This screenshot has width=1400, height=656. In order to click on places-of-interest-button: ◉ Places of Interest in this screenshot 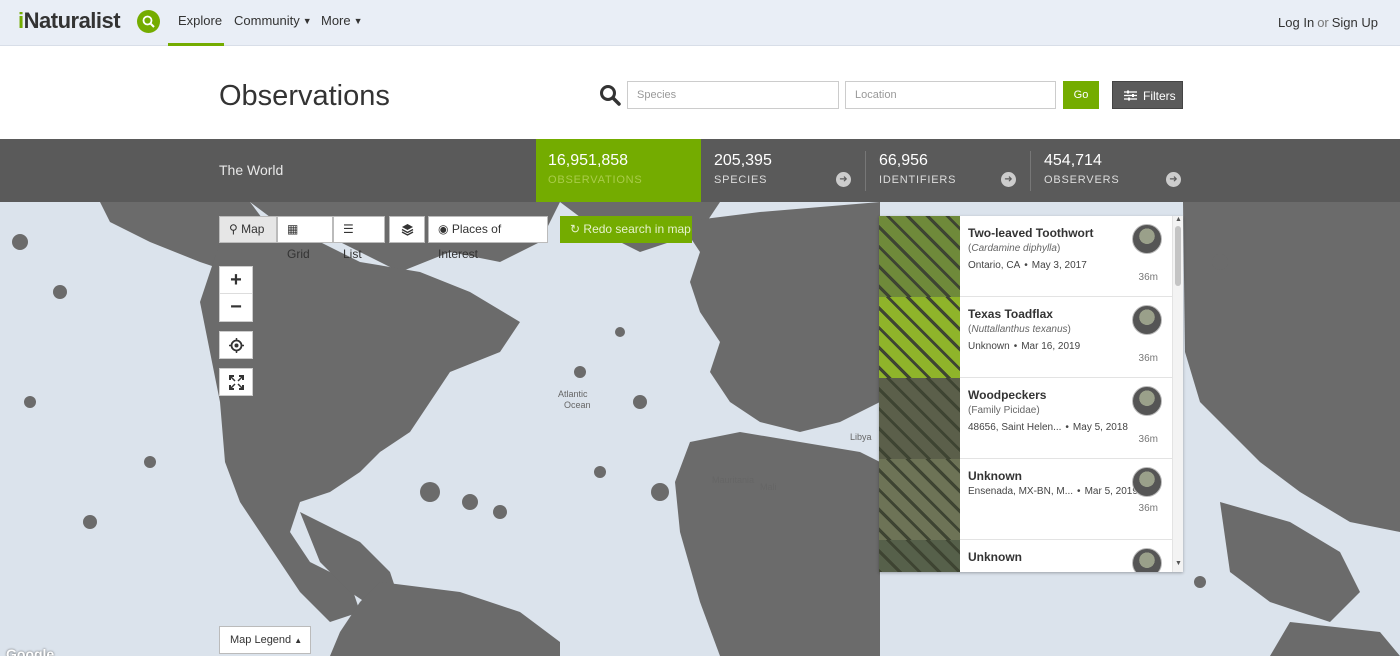, I will do `click(488, 238)`.